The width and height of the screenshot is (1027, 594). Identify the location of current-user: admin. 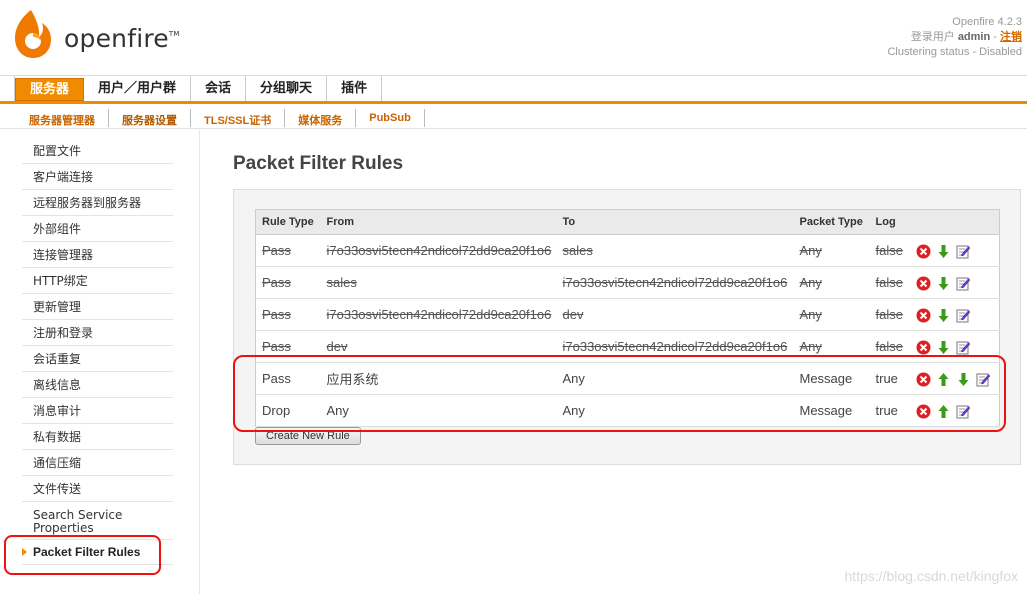
(974, 37).